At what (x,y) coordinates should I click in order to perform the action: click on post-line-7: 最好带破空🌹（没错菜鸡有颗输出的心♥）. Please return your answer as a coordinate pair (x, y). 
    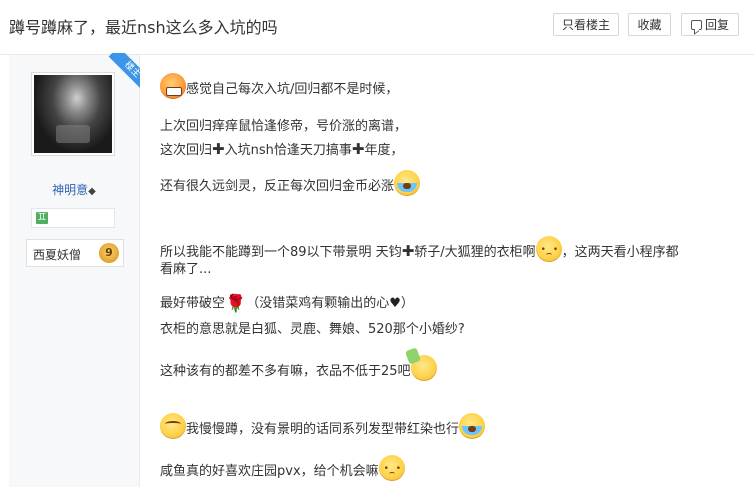
    Looking at the image, I should click on (287, 304).